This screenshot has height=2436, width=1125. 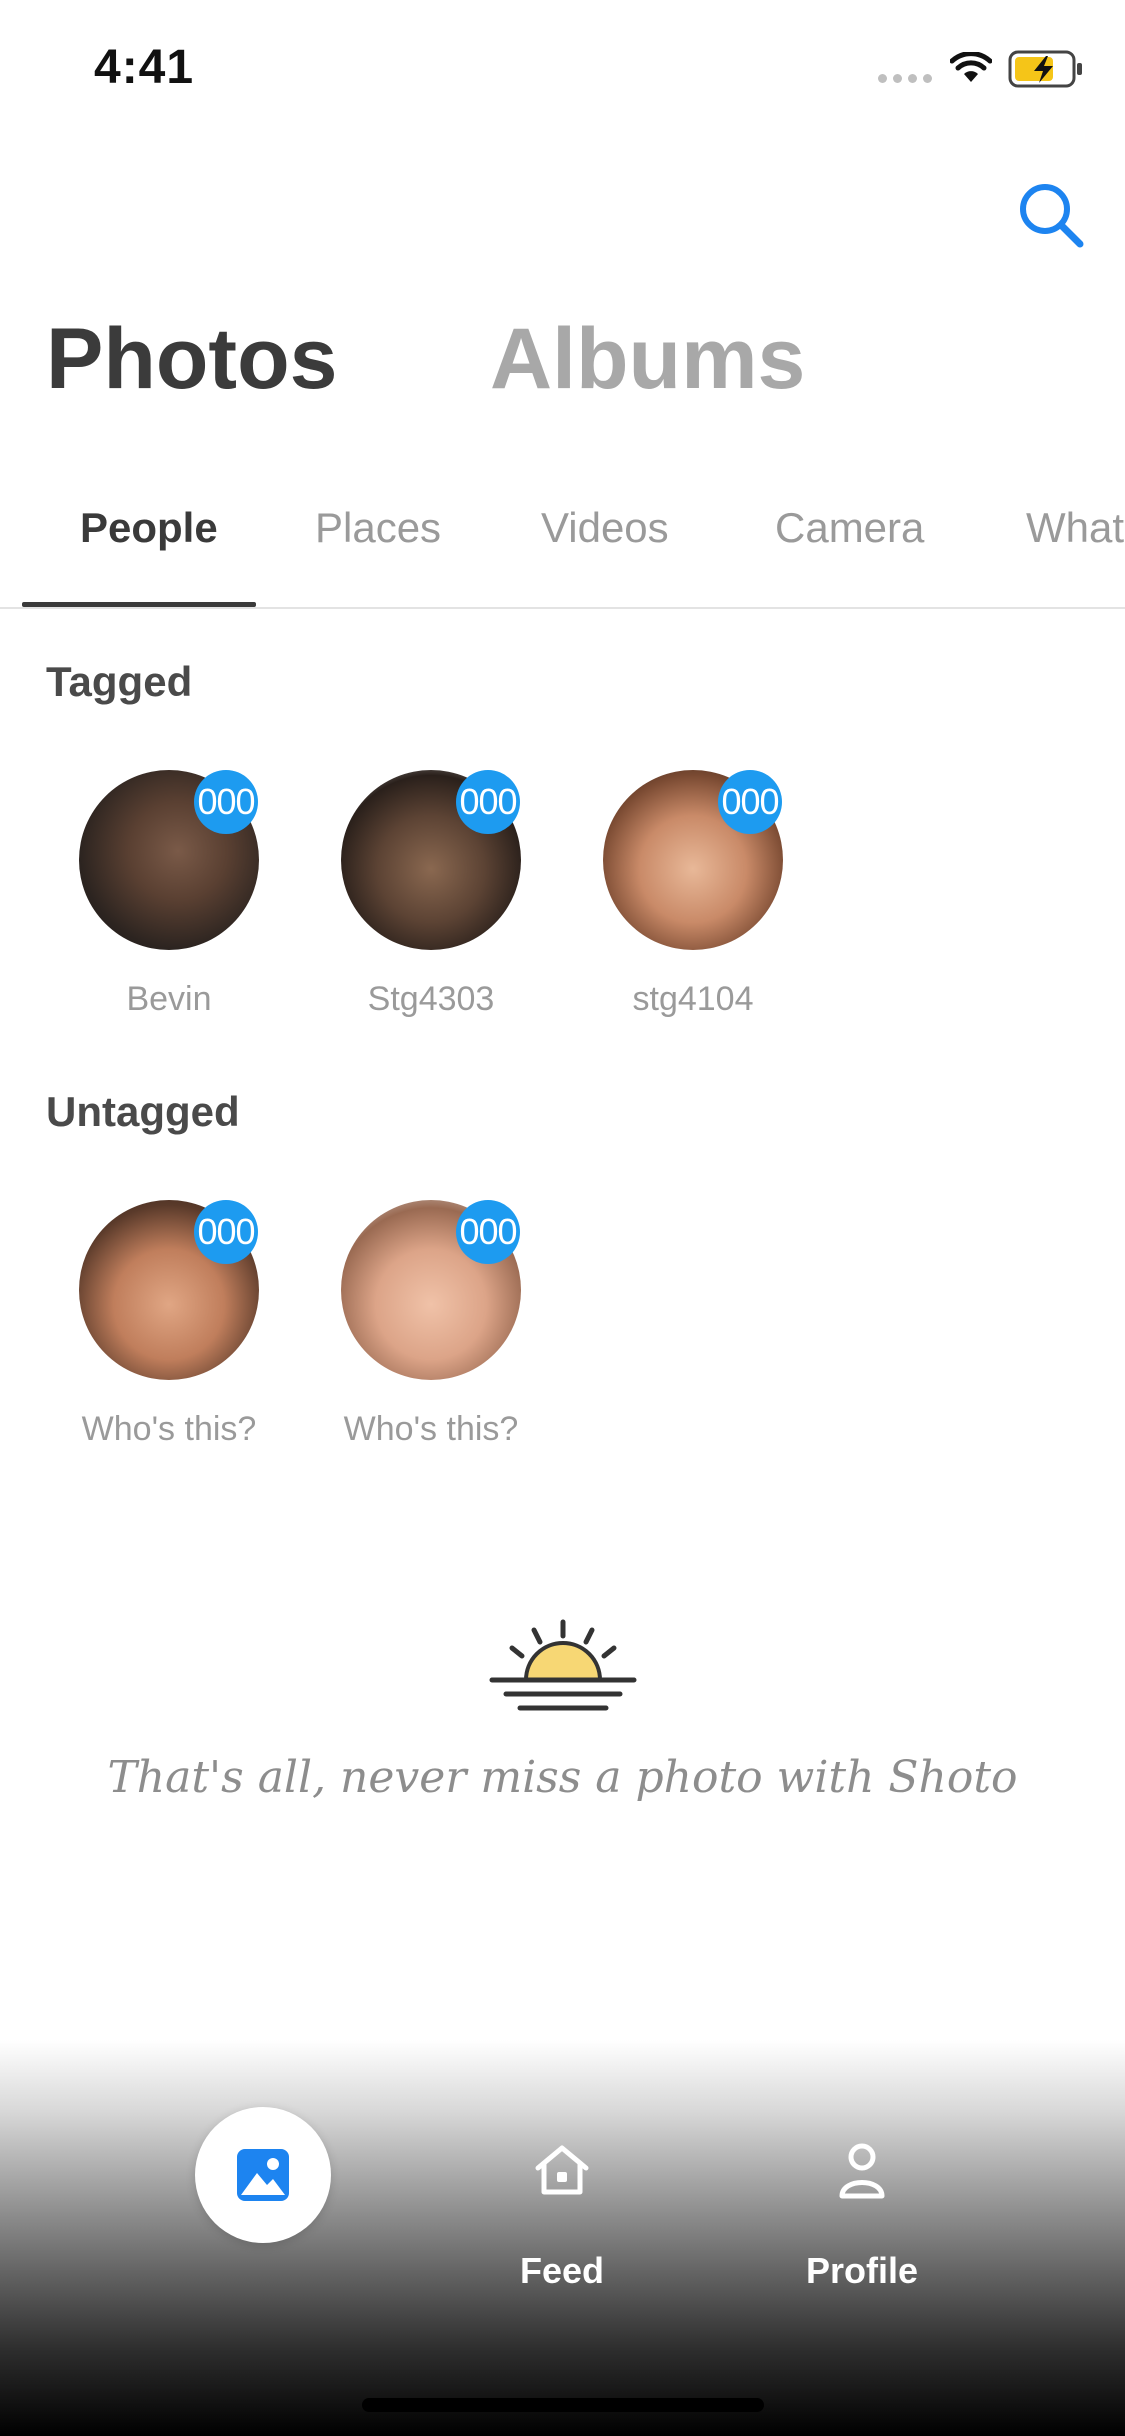 What do you see at coordinates (563, 1665) in the screenshot?
I see `sunset-icon` at bounding box center [563, 1665].